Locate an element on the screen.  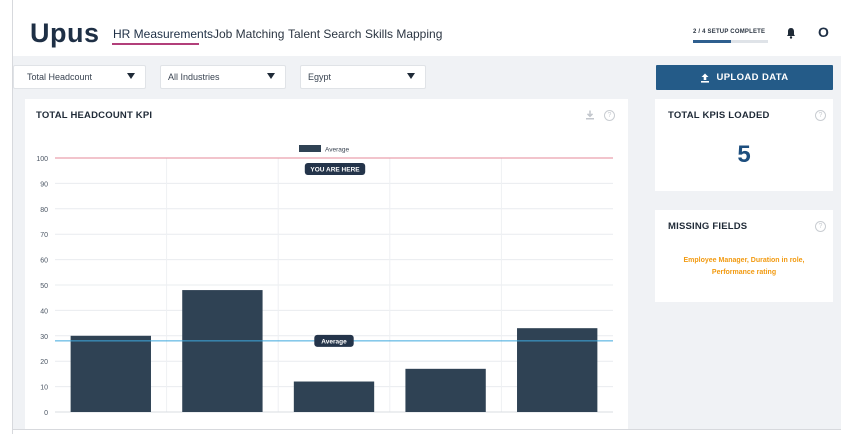
y-tick-label: 30 is located at coordinates (44, 337).